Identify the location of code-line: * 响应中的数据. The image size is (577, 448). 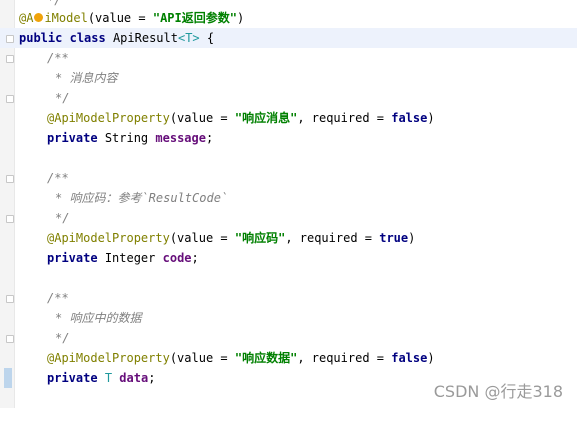
(288, 318).